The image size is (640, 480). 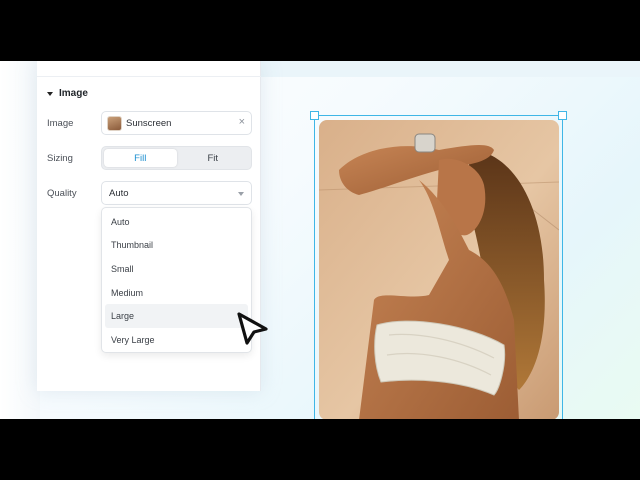 I want to click on quality-option-thumbnail: Thumbnail, so click(x=176, y=246).